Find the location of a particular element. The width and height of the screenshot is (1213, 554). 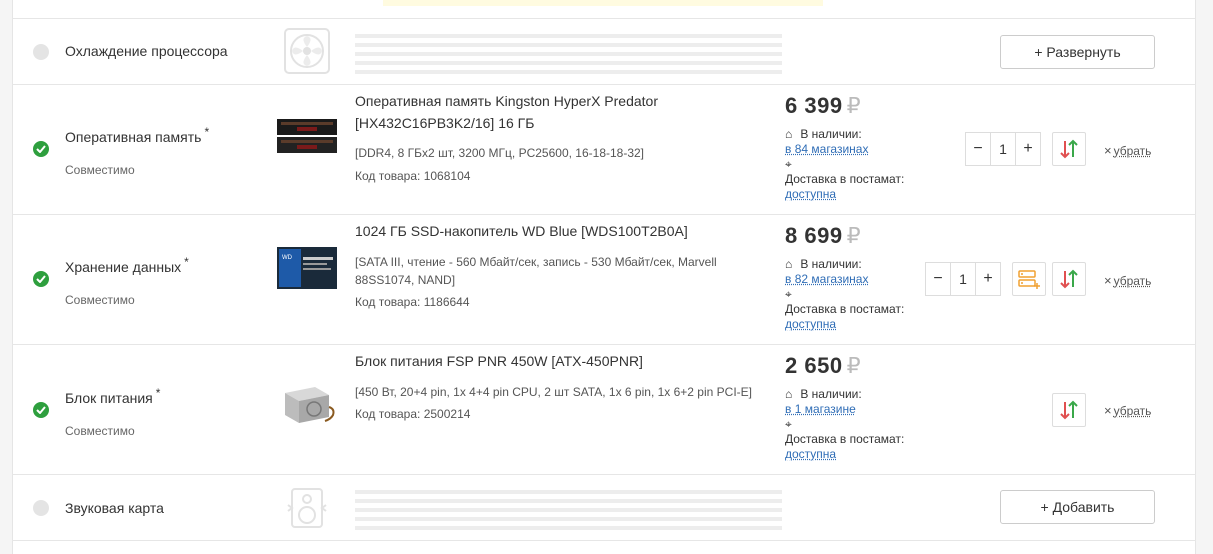

product-code: Код товара: 1068104 is located at coordinates (413, 176).